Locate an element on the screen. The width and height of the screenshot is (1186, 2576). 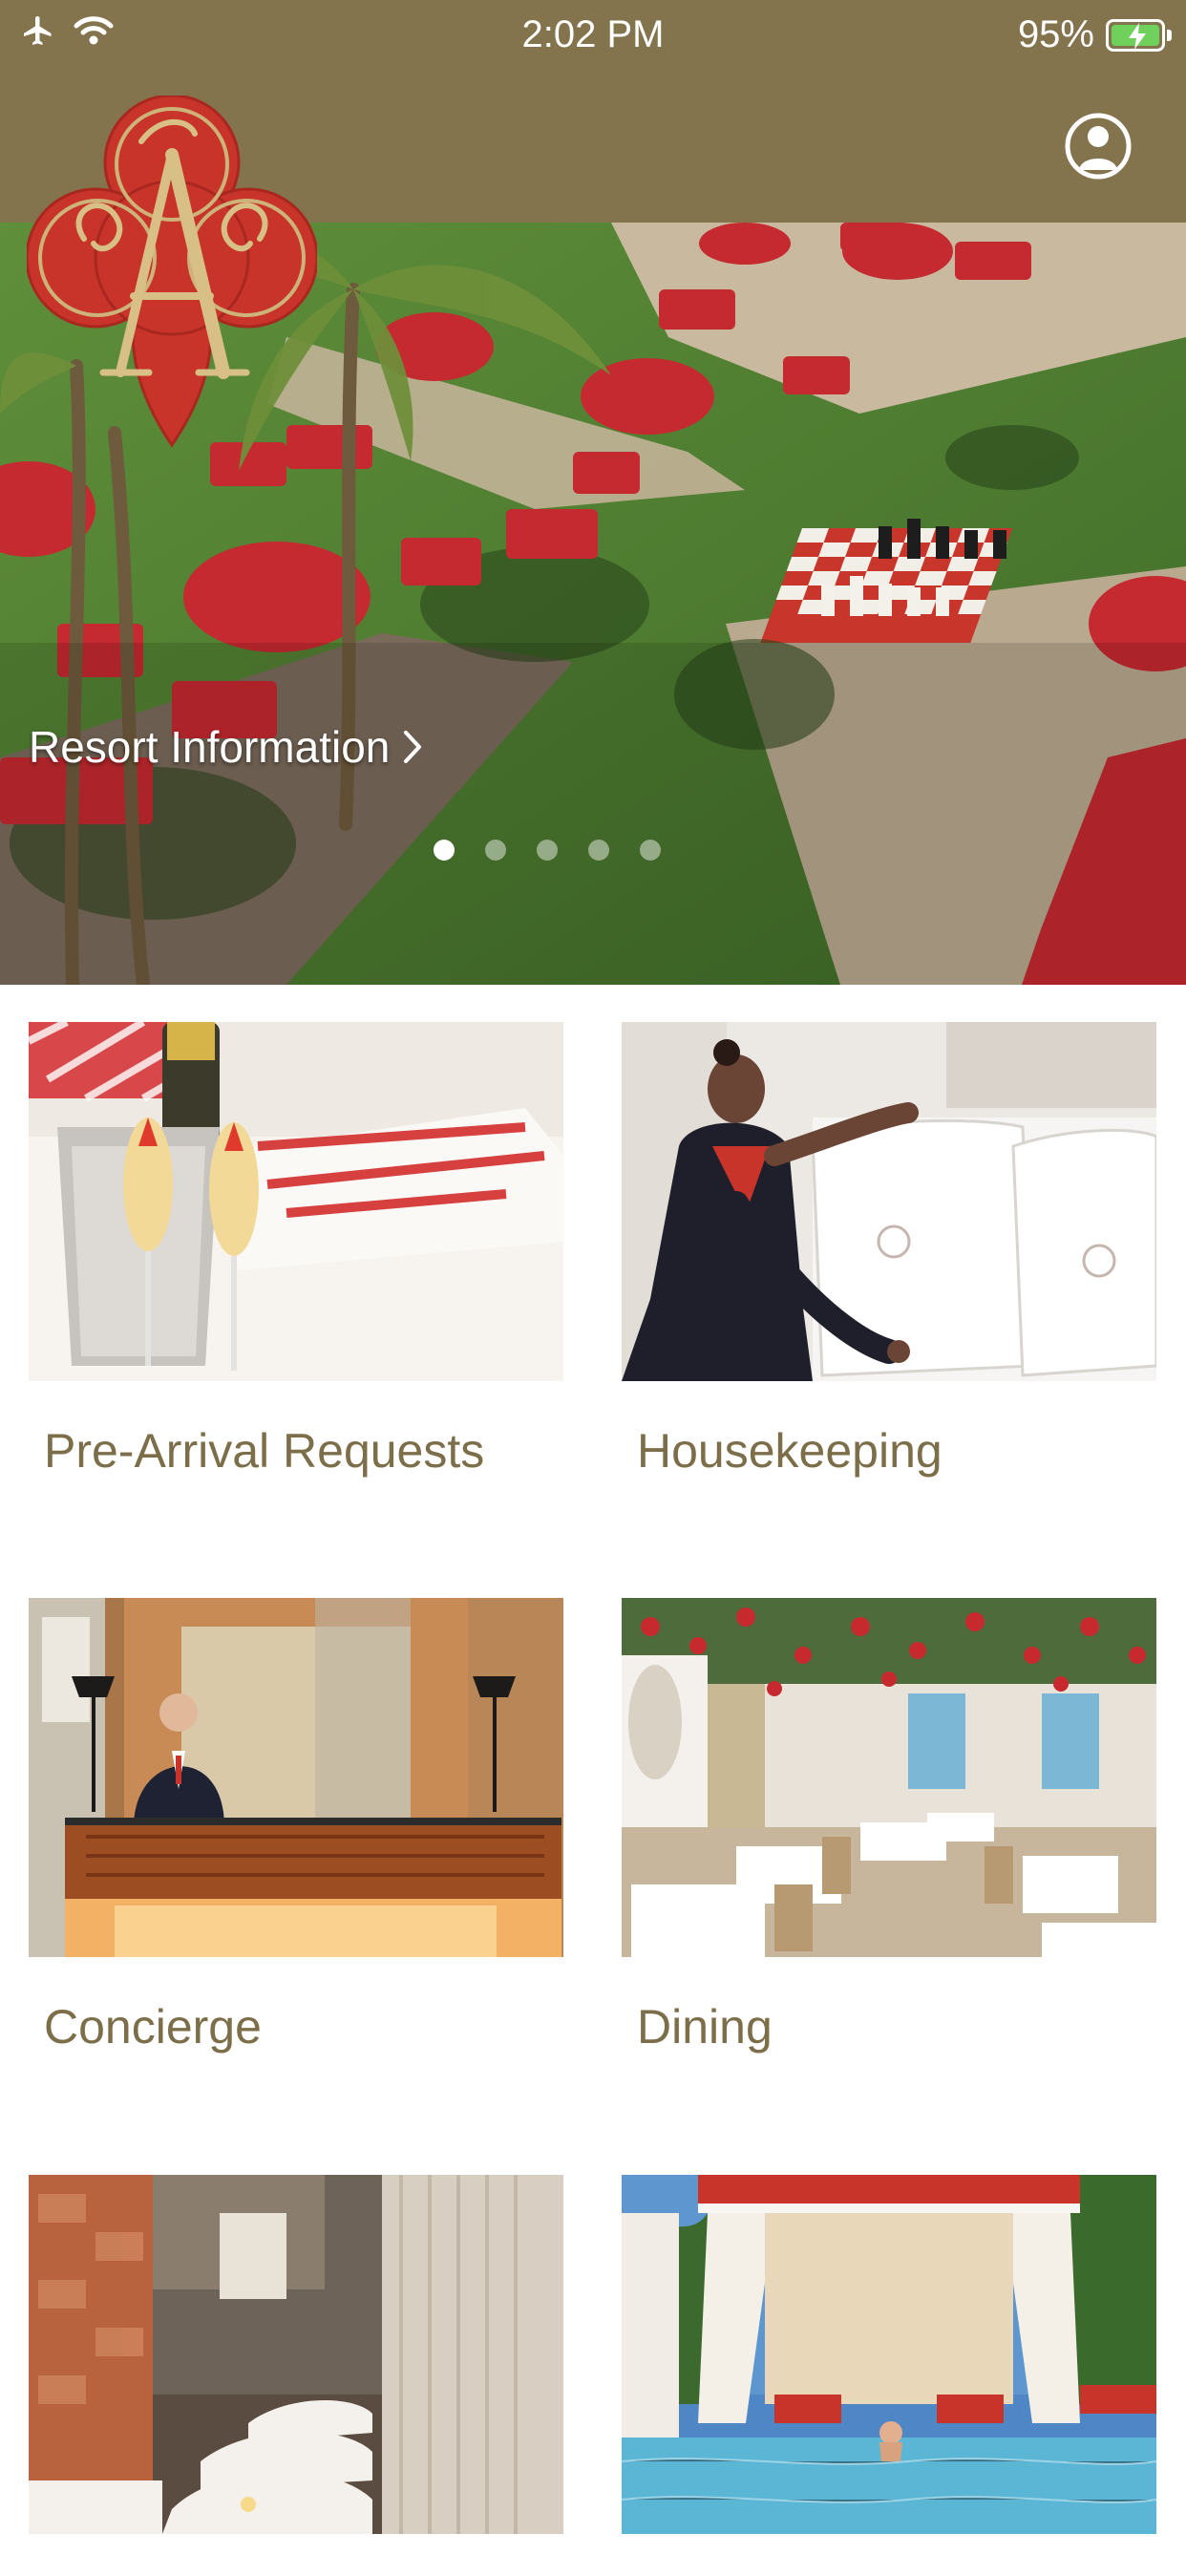
dining-room-photo is located at coordinates (889, 1778).